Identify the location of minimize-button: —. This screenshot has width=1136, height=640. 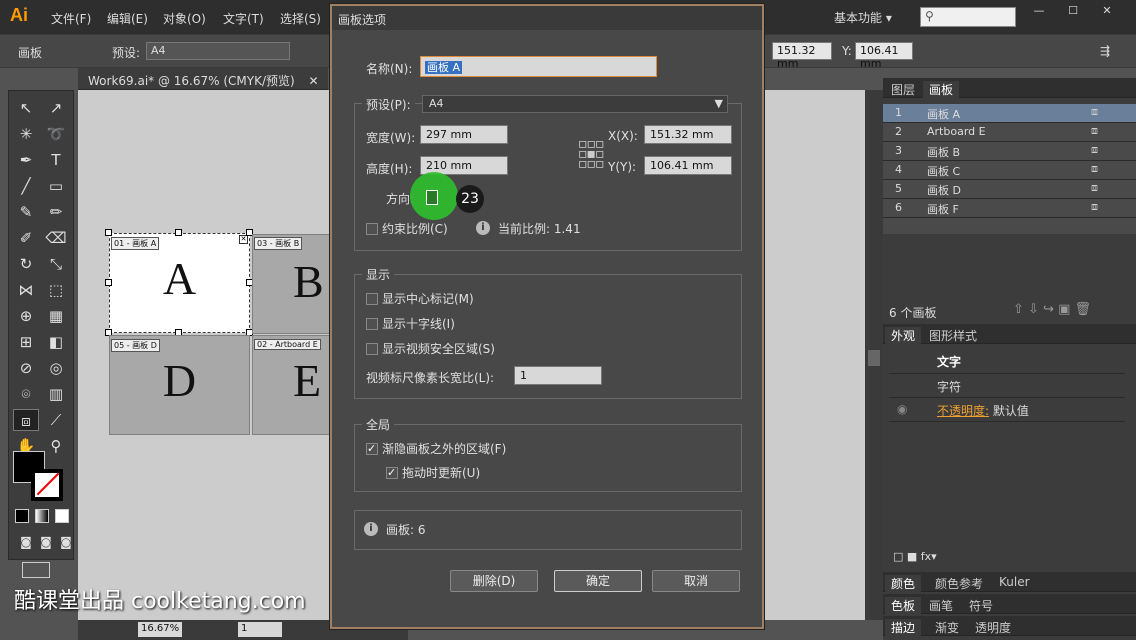
(1039, 12).